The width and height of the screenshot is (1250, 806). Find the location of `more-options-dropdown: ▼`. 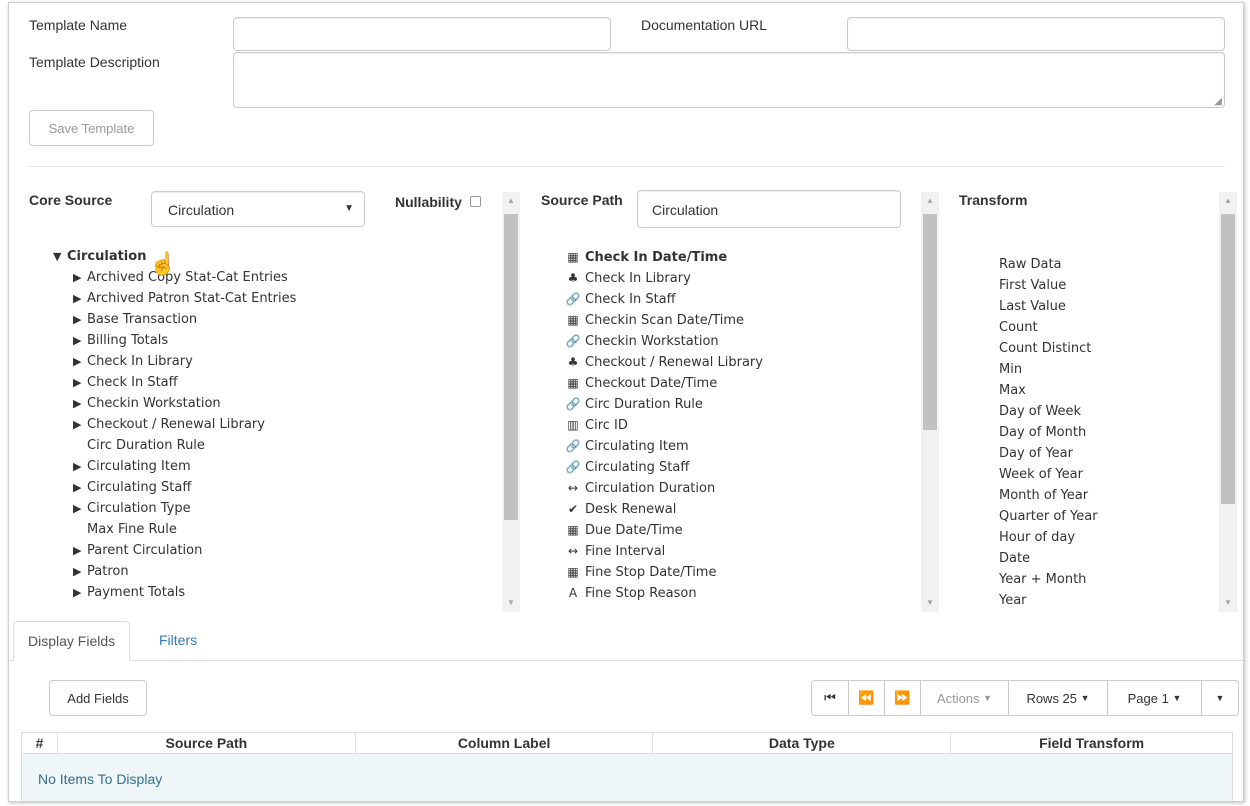

more-options-dropdown: ▼ is located at coordinates (1220, 698).